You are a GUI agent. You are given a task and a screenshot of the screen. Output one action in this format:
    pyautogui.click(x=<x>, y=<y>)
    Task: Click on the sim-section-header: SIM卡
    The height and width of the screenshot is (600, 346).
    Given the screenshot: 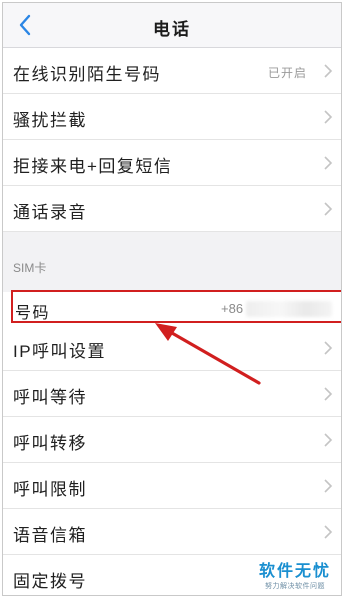 What is the action you would take?
    pyautogui.click(x=172, y=262)
    